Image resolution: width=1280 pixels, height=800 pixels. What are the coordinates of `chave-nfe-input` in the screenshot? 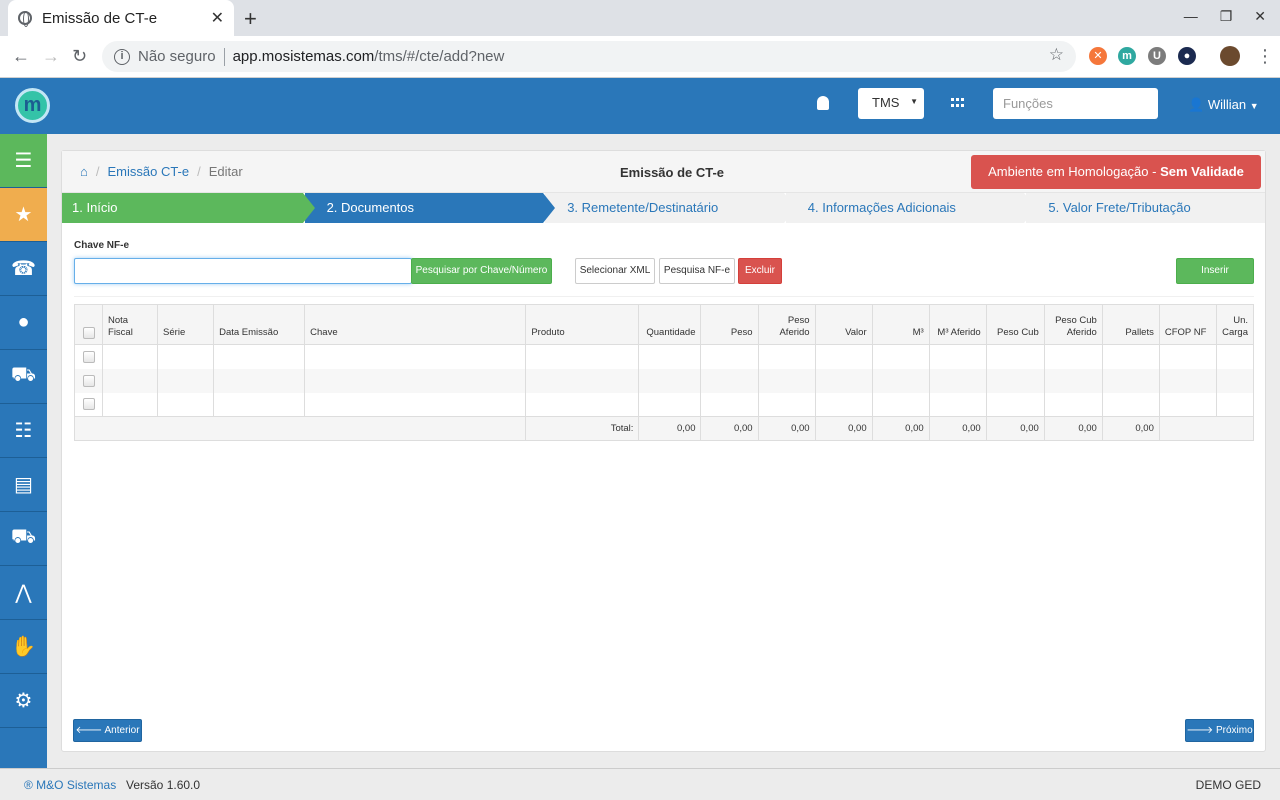 It's located at (243, 271).